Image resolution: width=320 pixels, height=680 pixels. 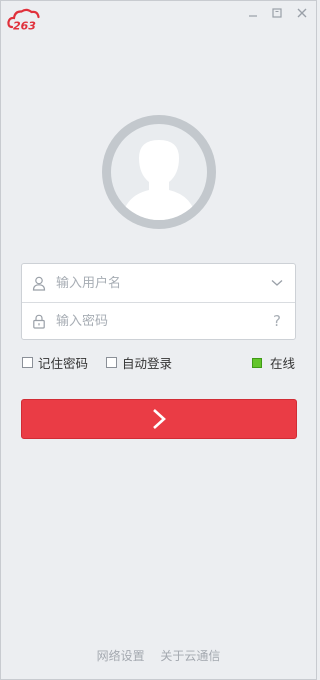 I want to click on maximize-button, so click(x=277, y=13).